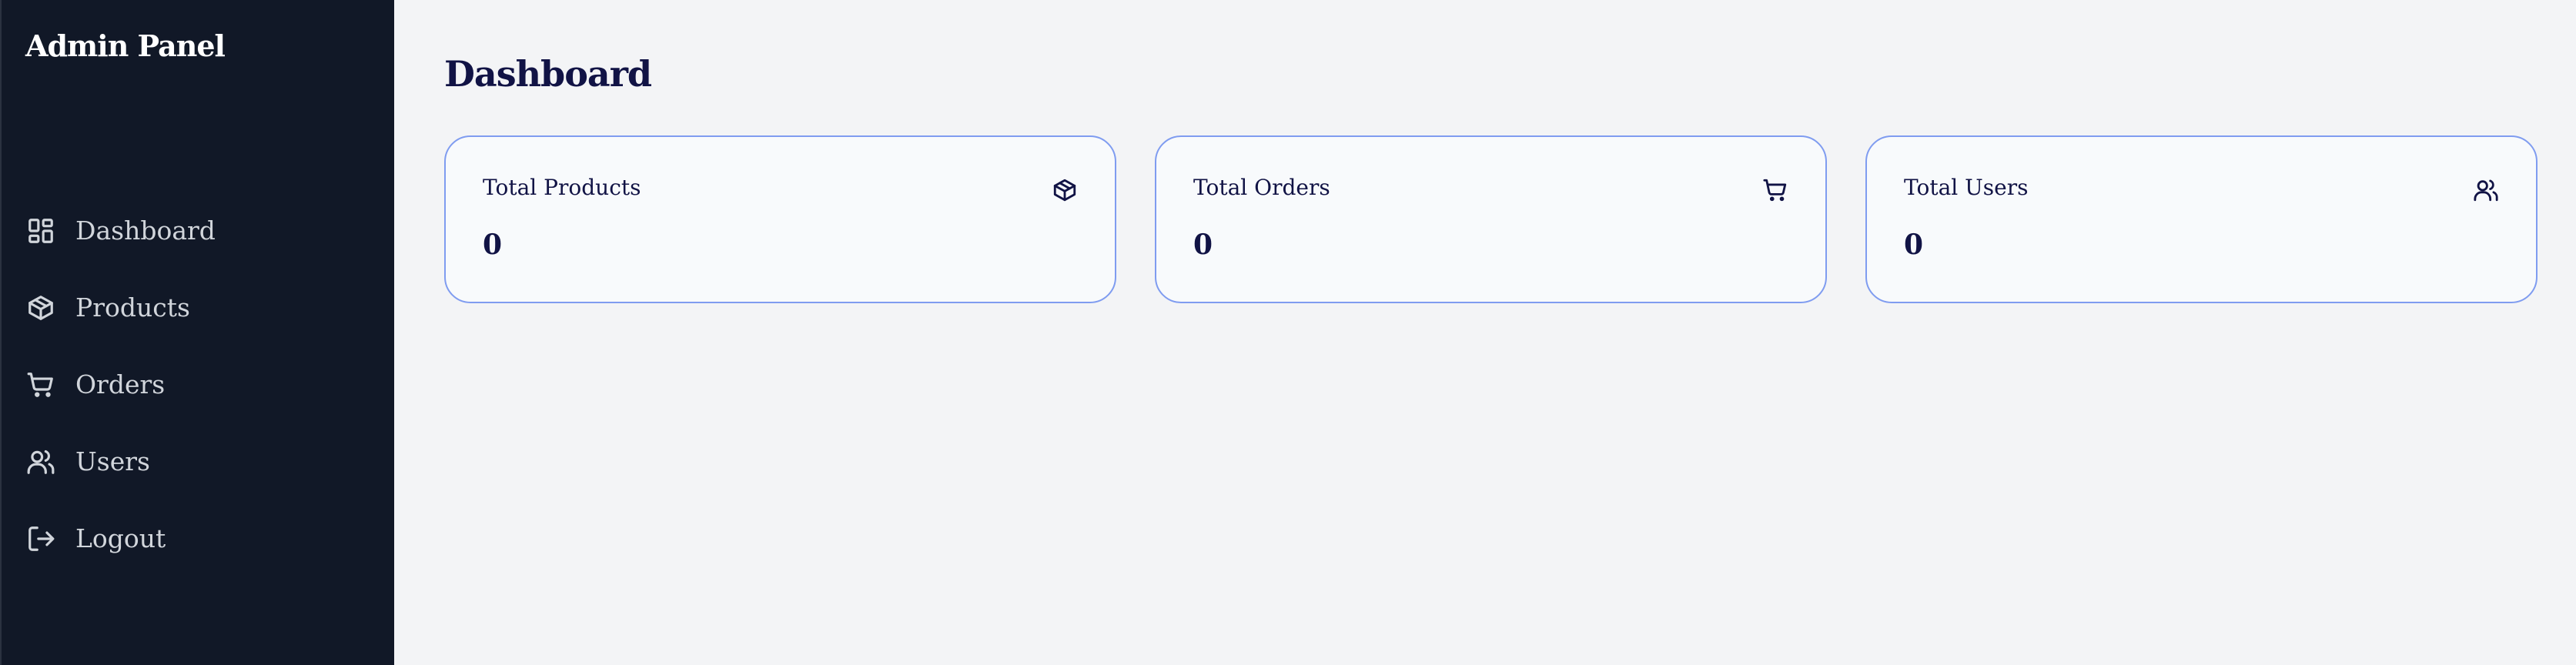 The height and width of the screenshot is (665, 2576). Describe the element at coordinates (113, 461) in the screenshot. I see `sidebar-item-label: Users` at that location.